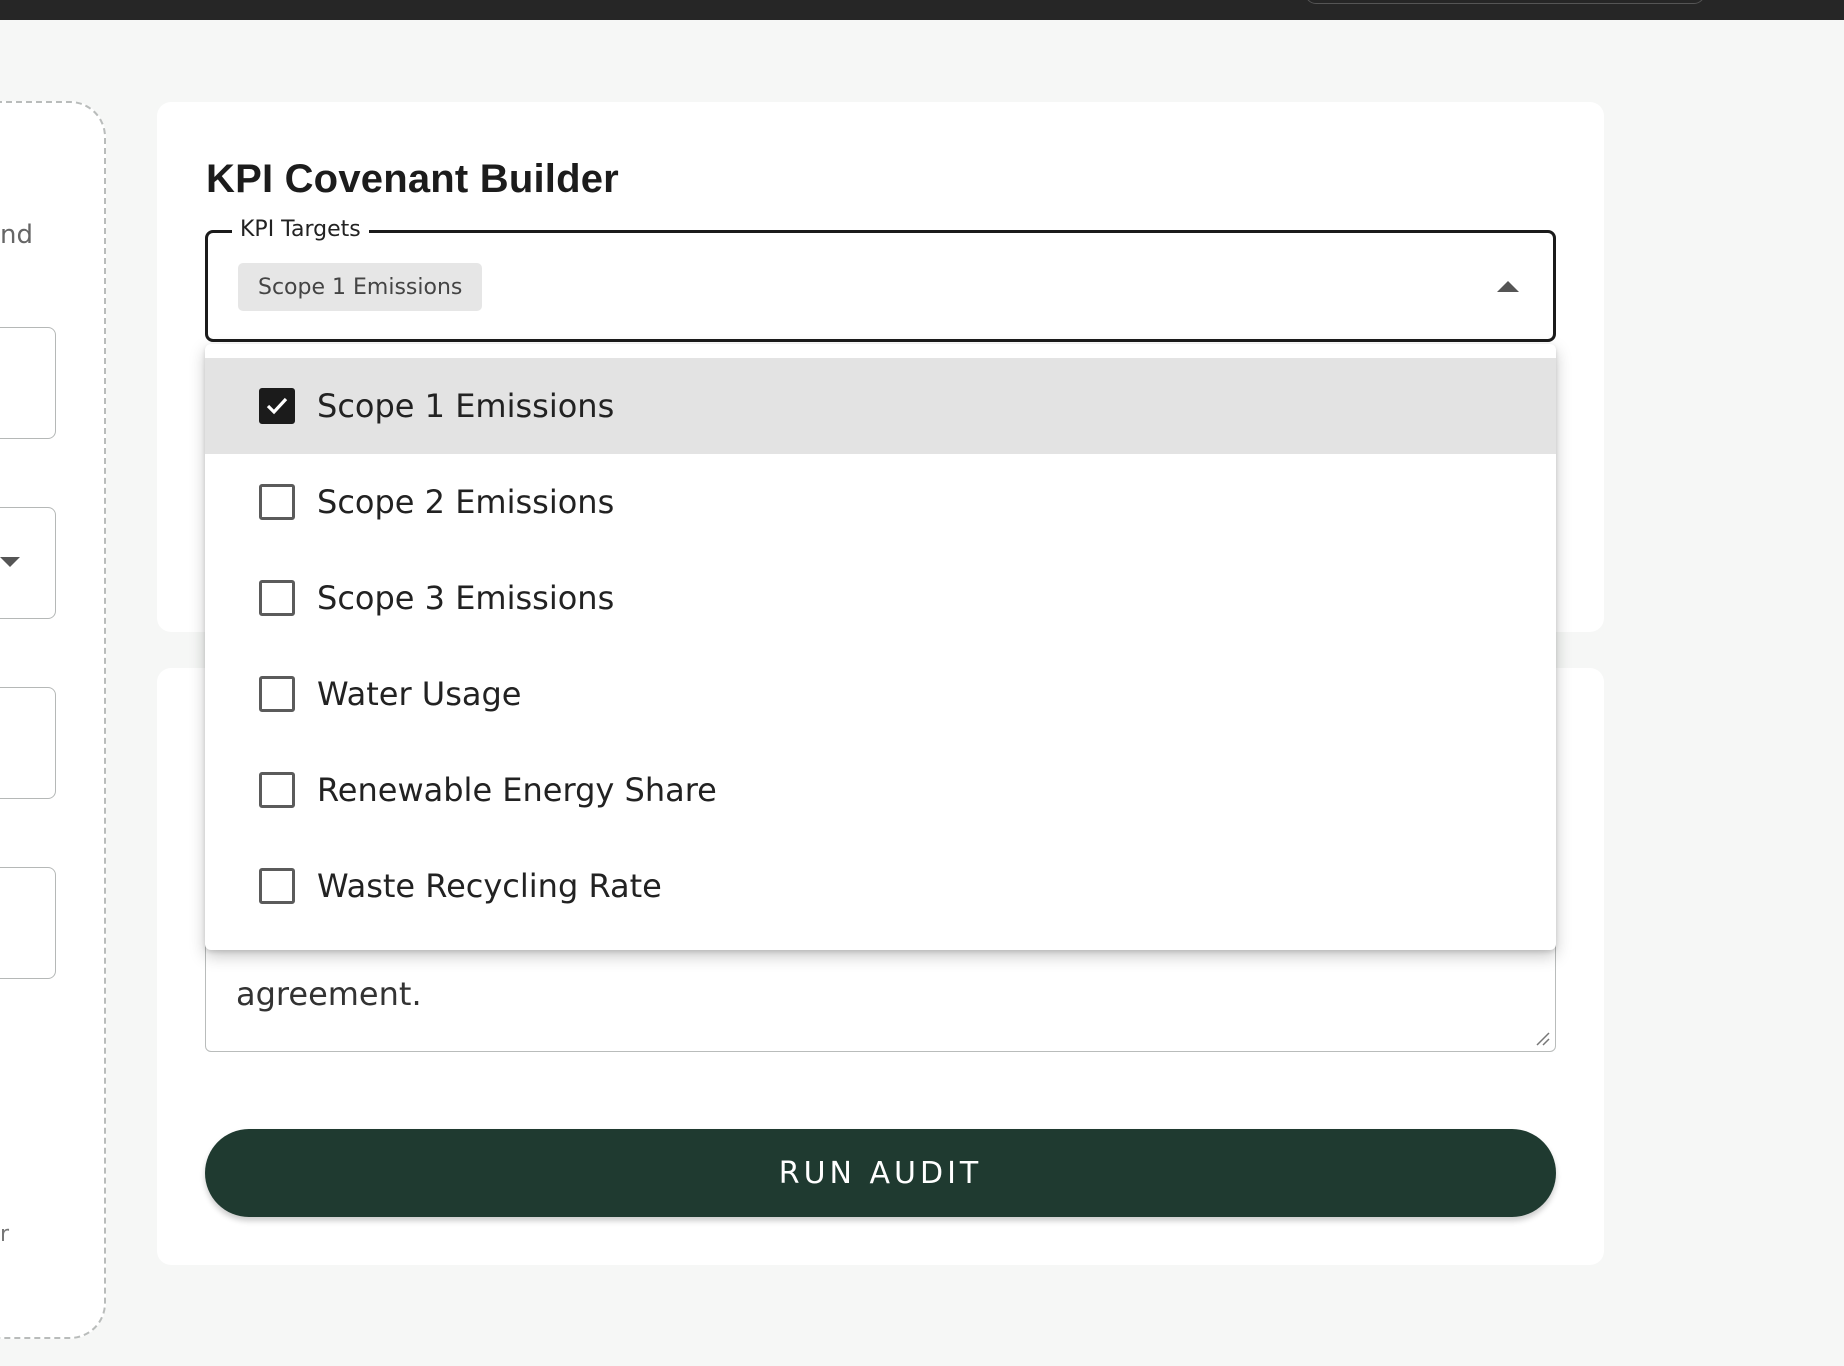  Describe the element at coordinates (489, 886) in the screenshot. I see `menu-item-label: Waste Recycling Rate` at that location.